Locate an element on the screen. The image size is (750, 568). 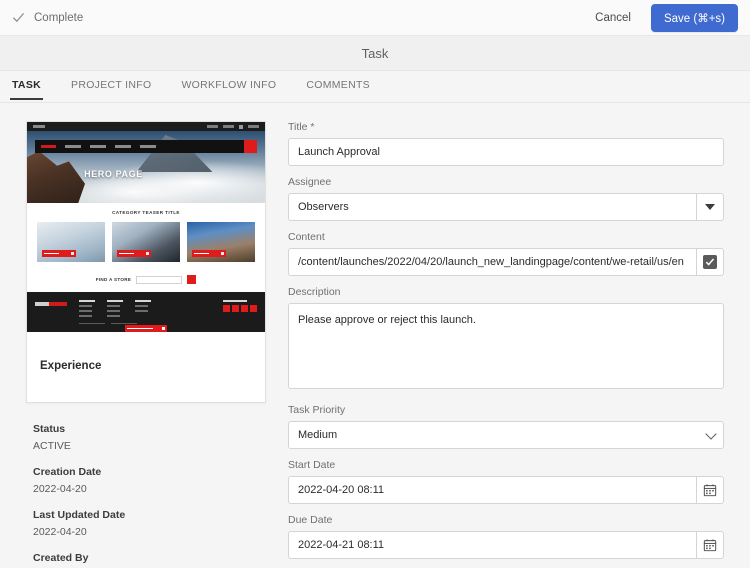
tab-comments: COMMENTS is located at coordinates (338, 89).